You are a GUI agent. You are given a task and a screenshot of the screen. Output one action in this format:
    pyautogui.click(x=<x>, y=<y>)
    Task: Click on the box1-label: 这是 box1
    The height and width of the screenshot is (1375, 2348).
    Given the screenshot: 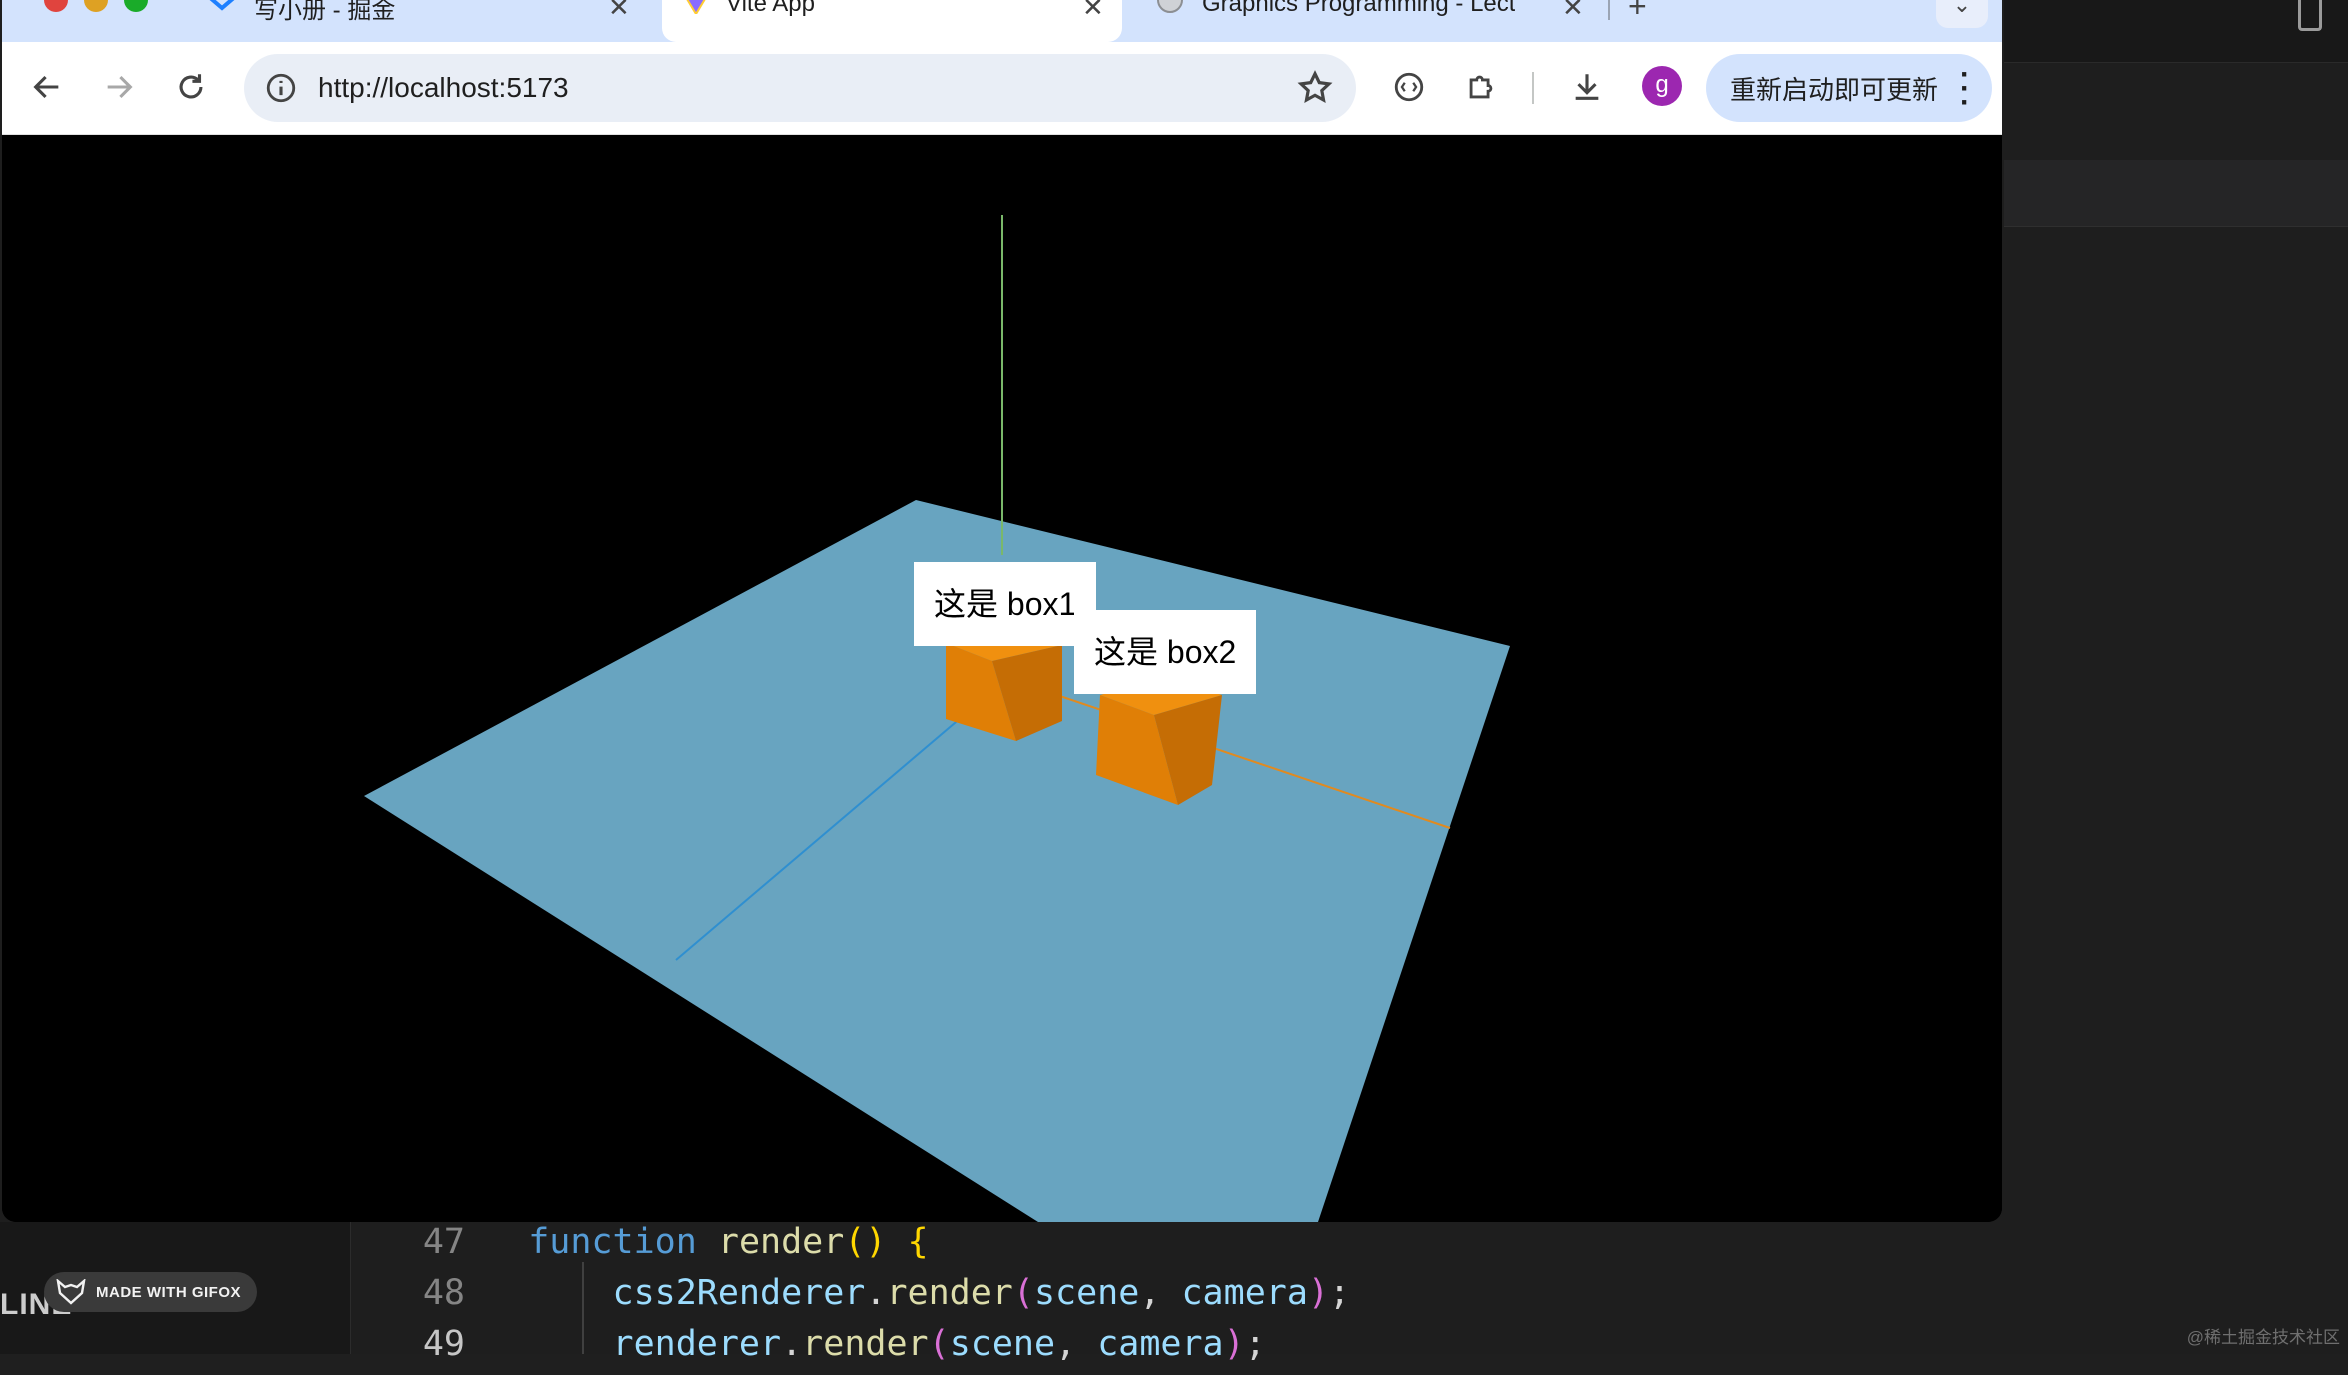 What is the action you would take?
    pyautogui.click(x=1005, y=604)
    